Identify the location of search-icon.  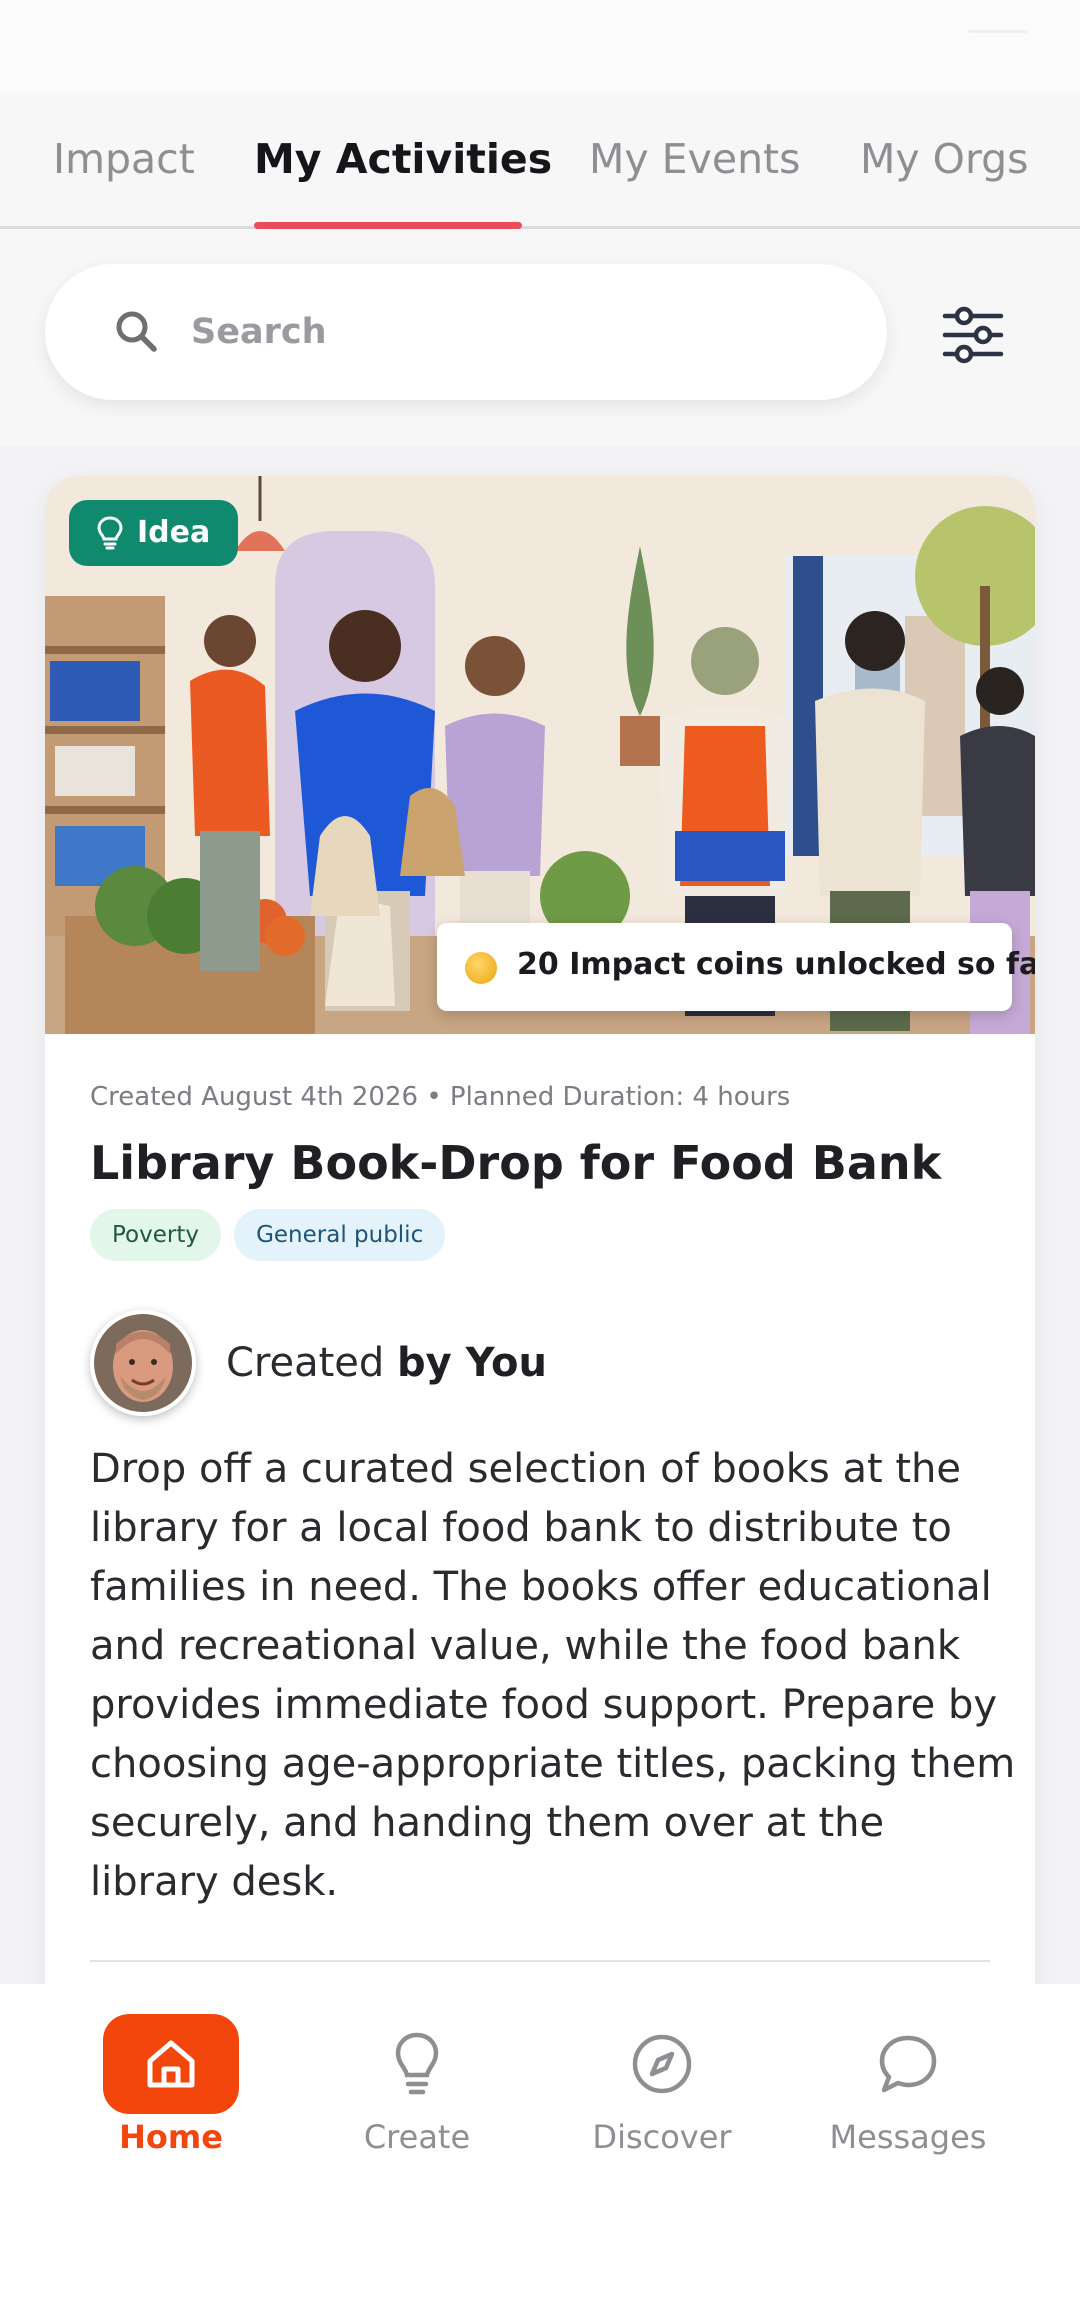
(136, 331).